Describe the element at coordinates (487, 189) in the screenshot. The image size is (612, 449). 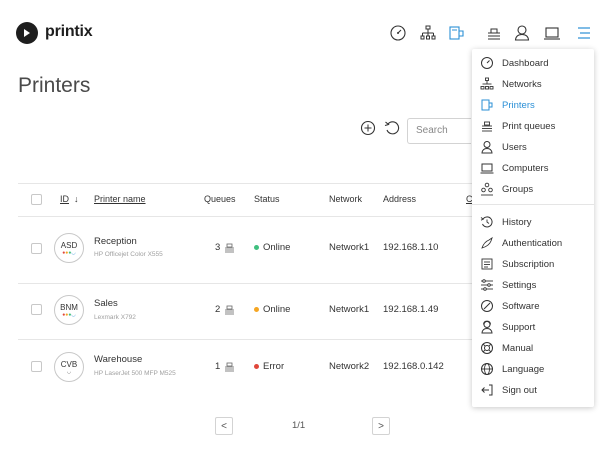
I see `groups-icon` at that location.